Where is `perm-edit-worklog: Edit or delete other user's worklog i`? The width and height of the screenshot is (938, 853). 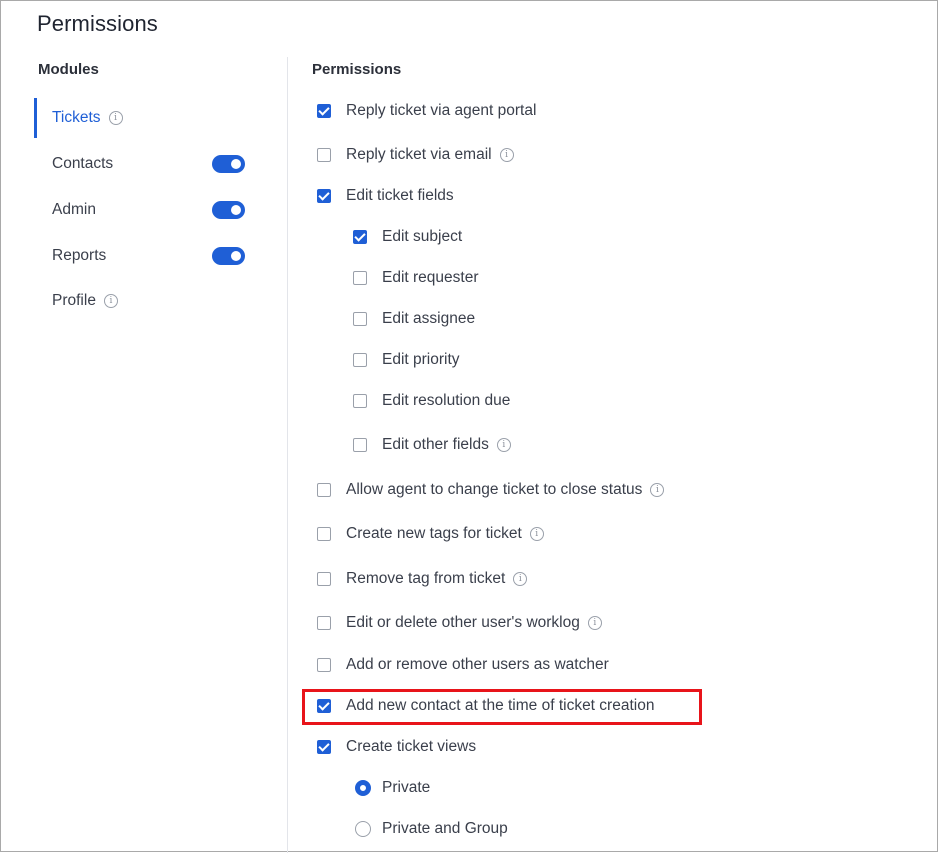
perm-edit-worklog: Edit or delete other user's worklog i is located at coordinates (459, 623).